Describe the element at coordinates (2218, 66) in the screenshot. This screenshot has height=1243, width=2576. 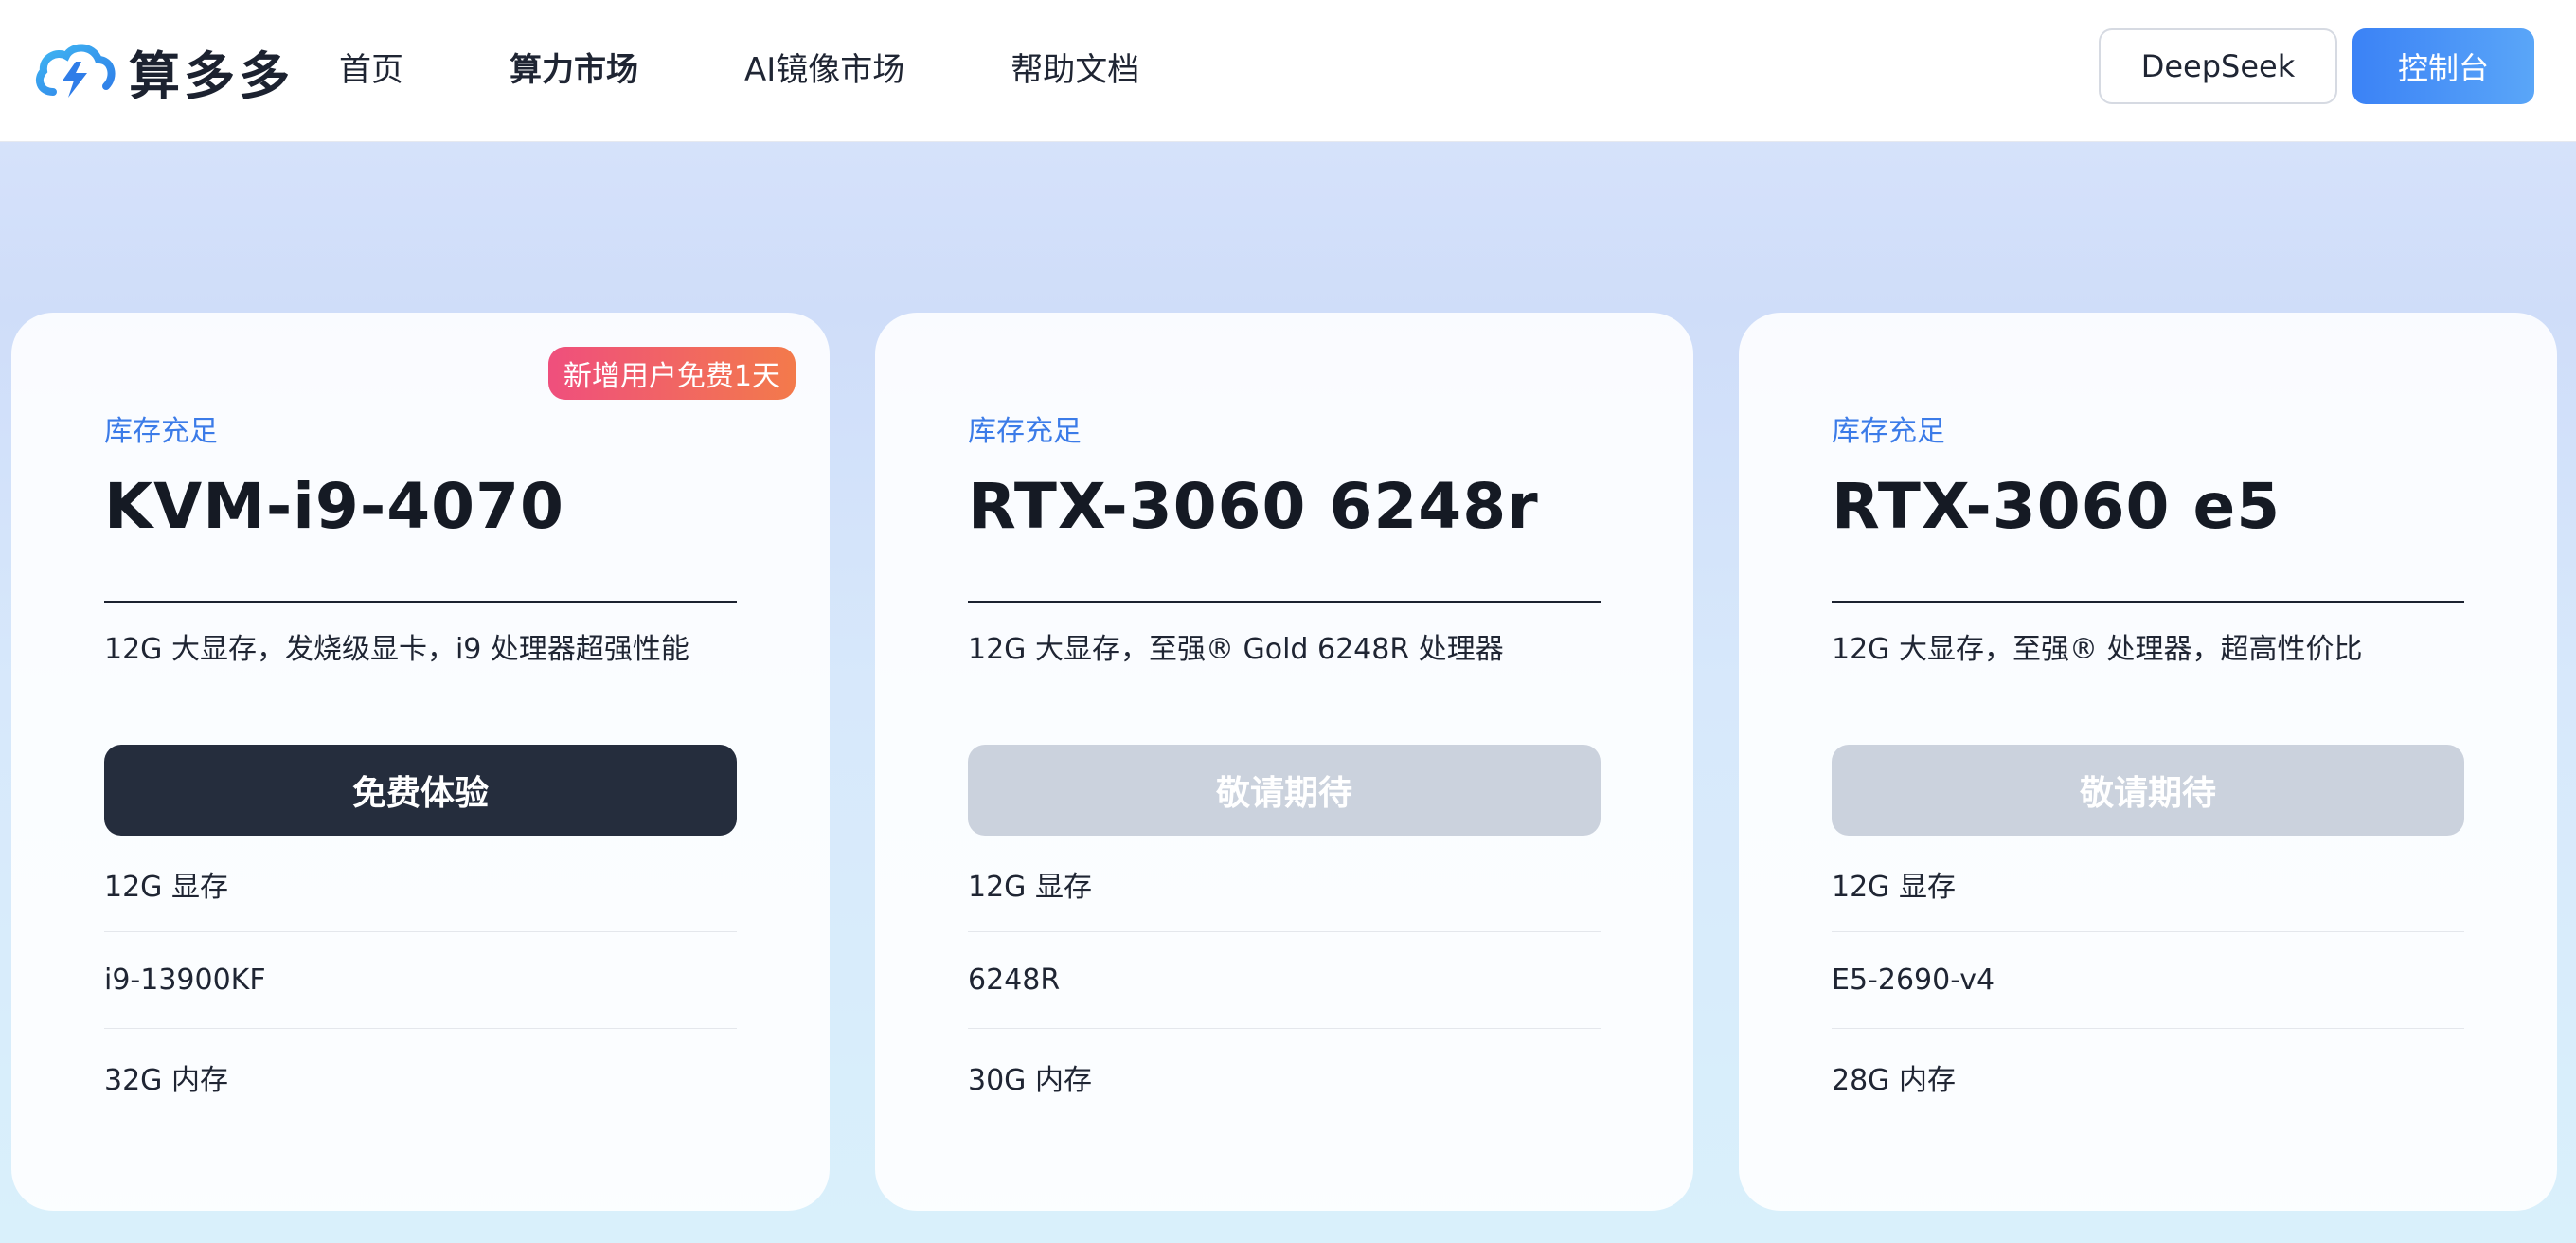
I see `deepseek-button: DeepSeek` at that location.